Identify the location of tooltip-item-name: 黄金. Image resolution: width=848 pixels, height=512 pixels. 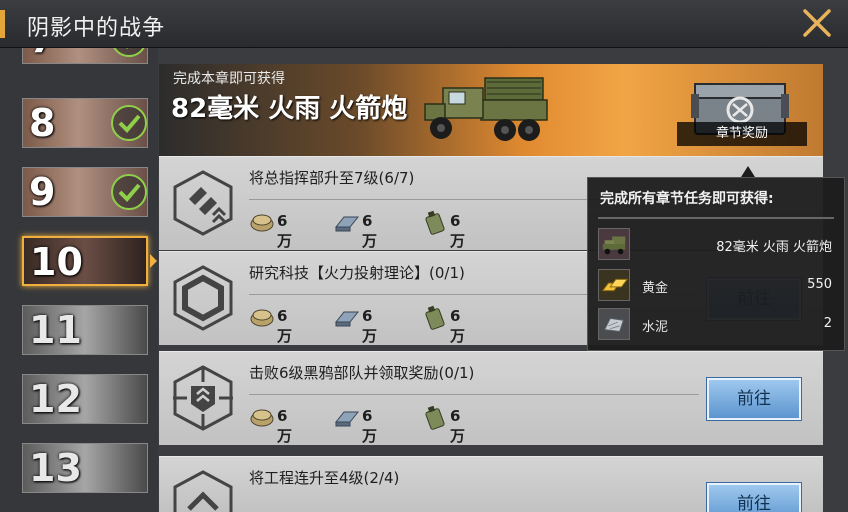
(655, 288).